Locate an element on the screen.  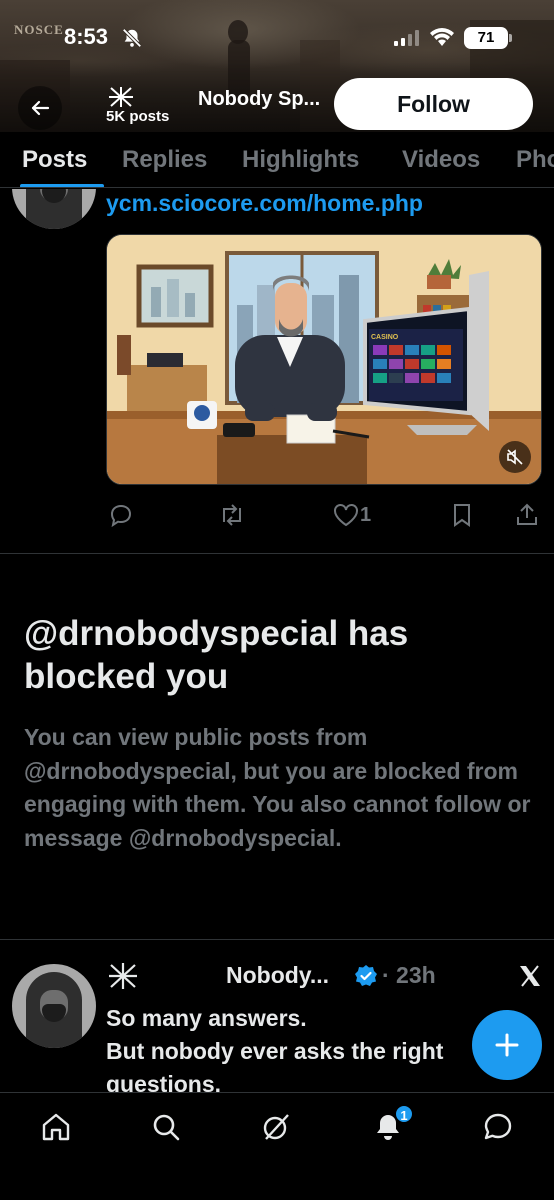
search-icon is located at coordinates (166, 1127).